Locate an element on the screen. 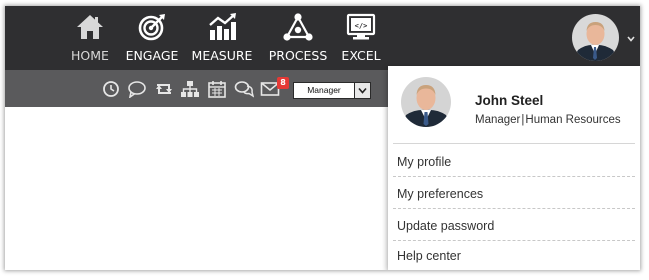  user-department: Human Resources is located at coordinates (573, 120).